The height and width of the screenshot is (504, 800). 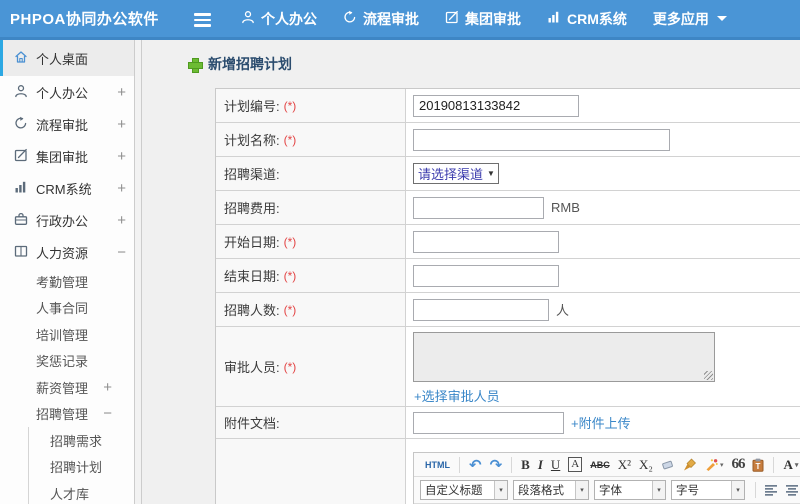 I want to click on start-date-input, so click(x=486, y=241).